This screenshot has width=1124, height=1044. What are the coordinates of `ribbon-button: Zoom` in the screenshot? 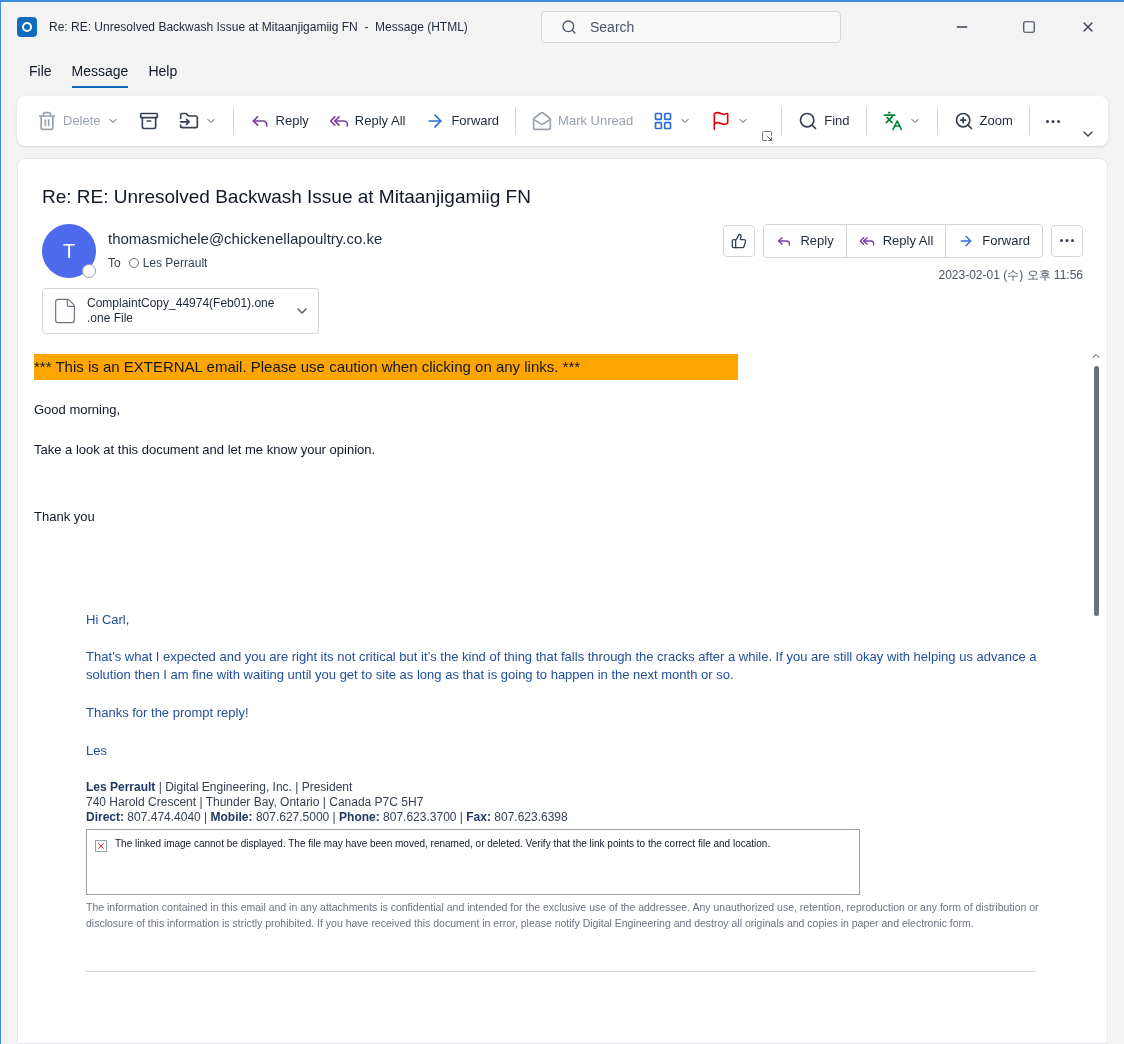 It's located at (983, 121).